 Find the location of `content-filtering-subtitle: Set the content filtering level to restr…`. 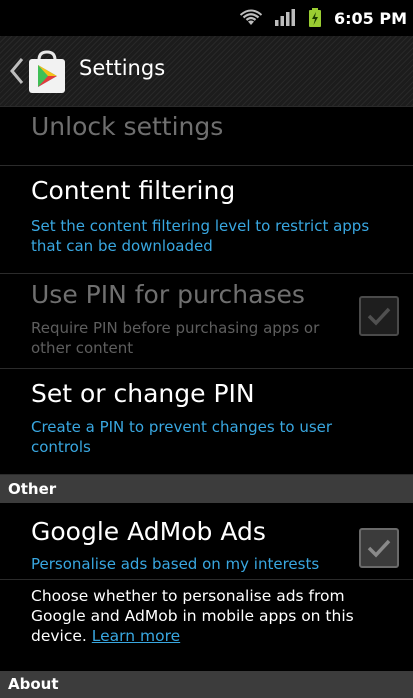

content-filtering-subtitle: Set the content filtering level to restr… is located at coordinates (200, 236).